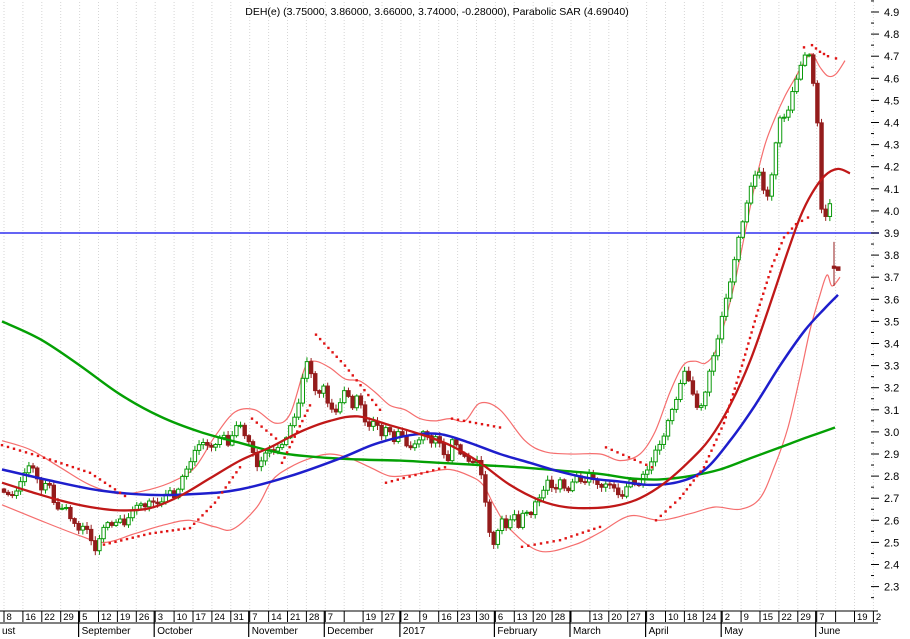 This screenshot has height=639, width=910. What do you see at coordinates (465, 617) in the screenshot?
I see `week-tick-label: 23` at bounding box center [465, 617].